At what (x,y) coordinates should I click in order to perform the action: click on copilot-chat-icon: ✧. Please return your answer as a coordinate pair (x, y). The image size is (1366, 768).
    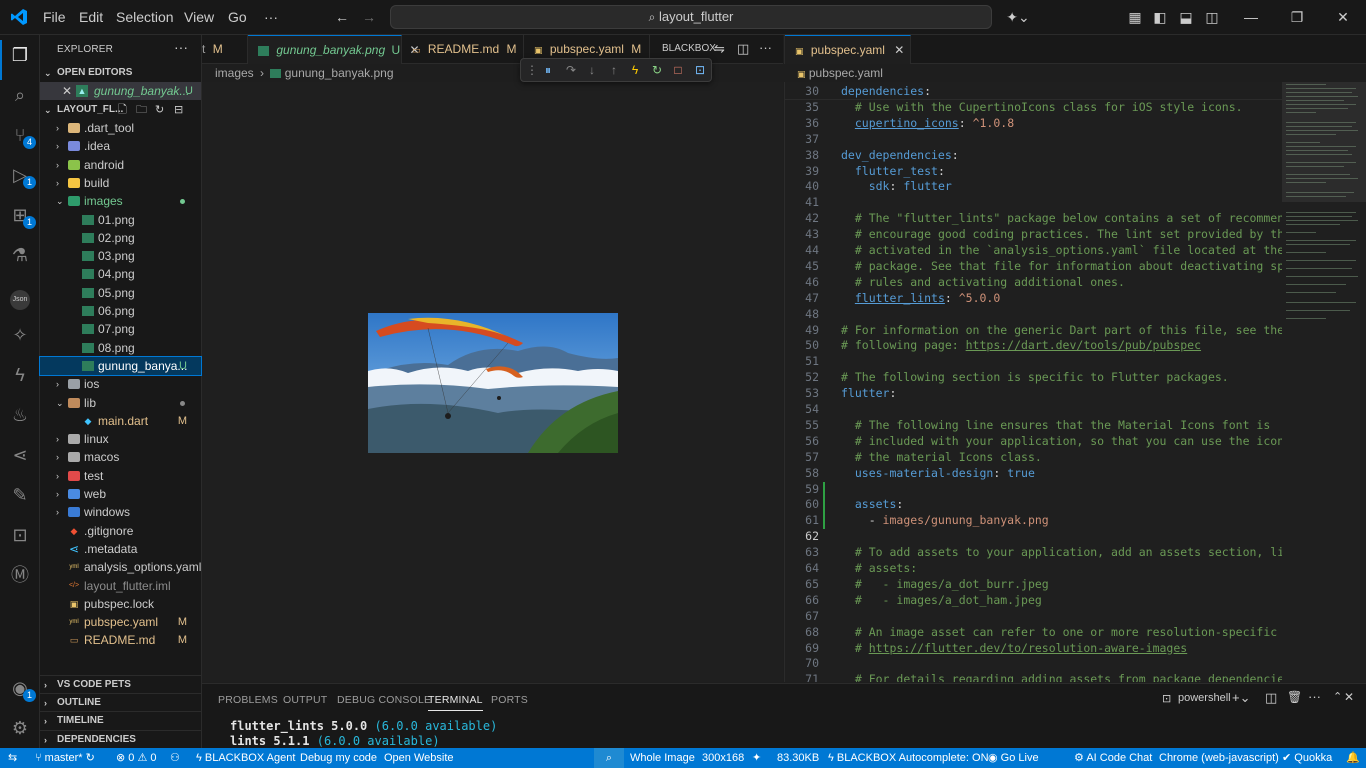
    Looking at the image, I should click on (20, 335).